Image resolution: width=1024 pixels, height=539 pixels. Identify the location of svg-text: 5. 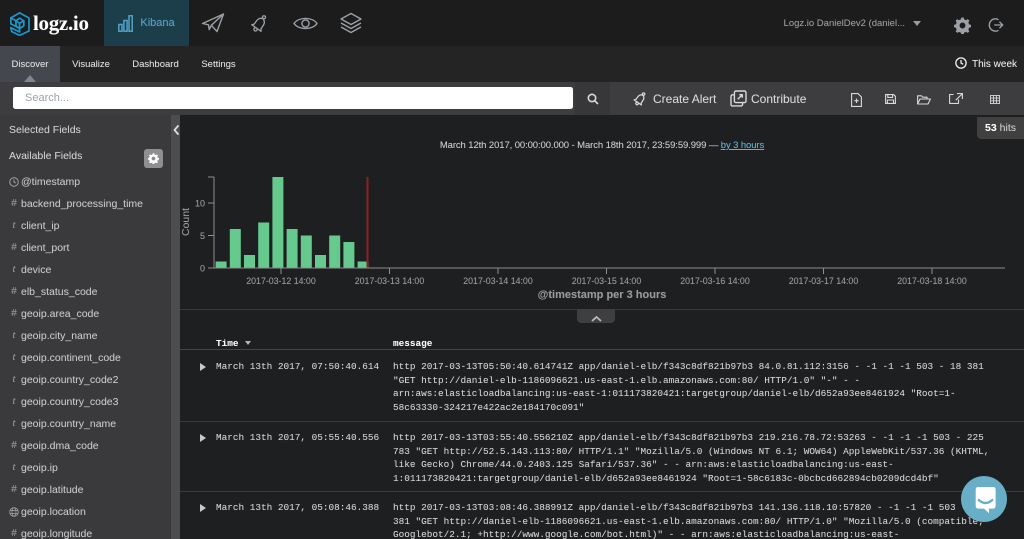
(202, 236).